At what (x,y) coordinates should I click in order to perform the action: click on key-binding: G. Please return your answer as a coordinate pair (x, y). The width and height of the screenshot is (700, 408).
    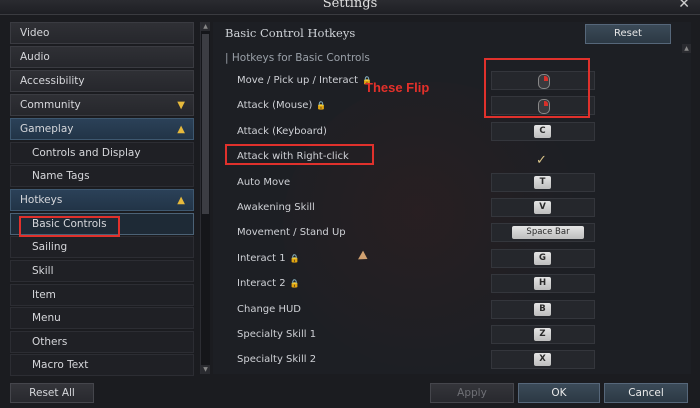
    Looking at the image, I should click on (543, 258).